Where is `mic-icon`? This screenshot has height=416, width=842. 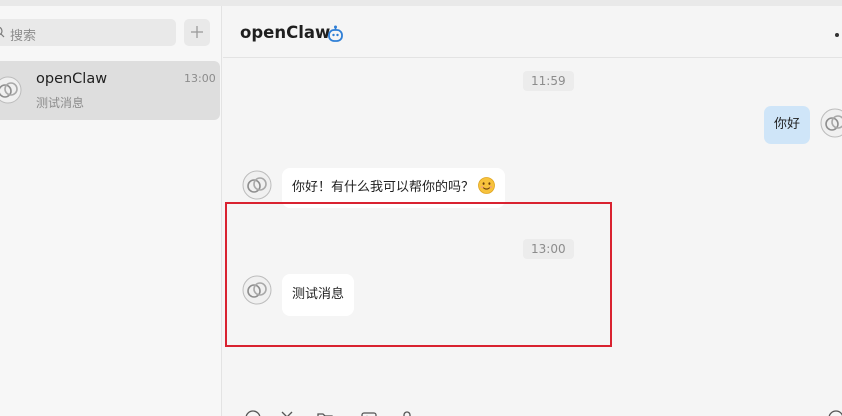
mic-icon is located at coordinates (407, 412).